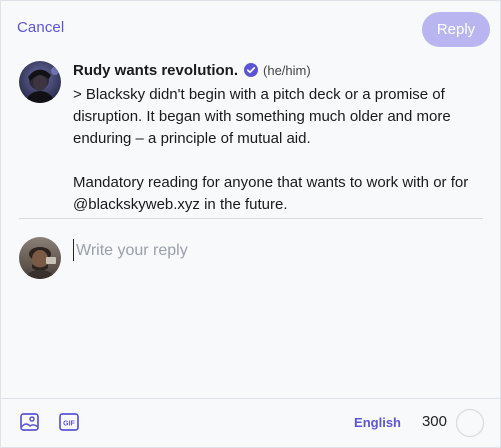  What do you see at coordinates (470, 423) in the screenshot?
I see `character-progress-ring` at bounding box center [470, 423].